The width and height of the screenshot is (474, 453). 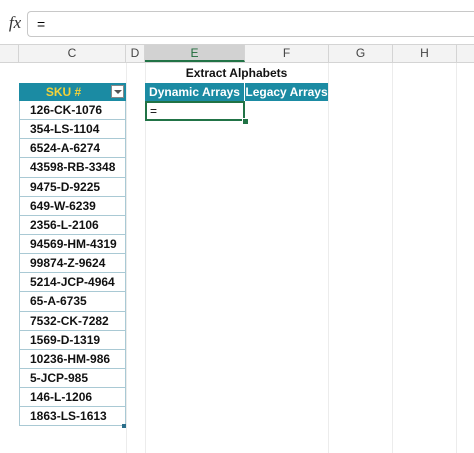 I want to click on table-resize-handle, so click(x=124, y=426).